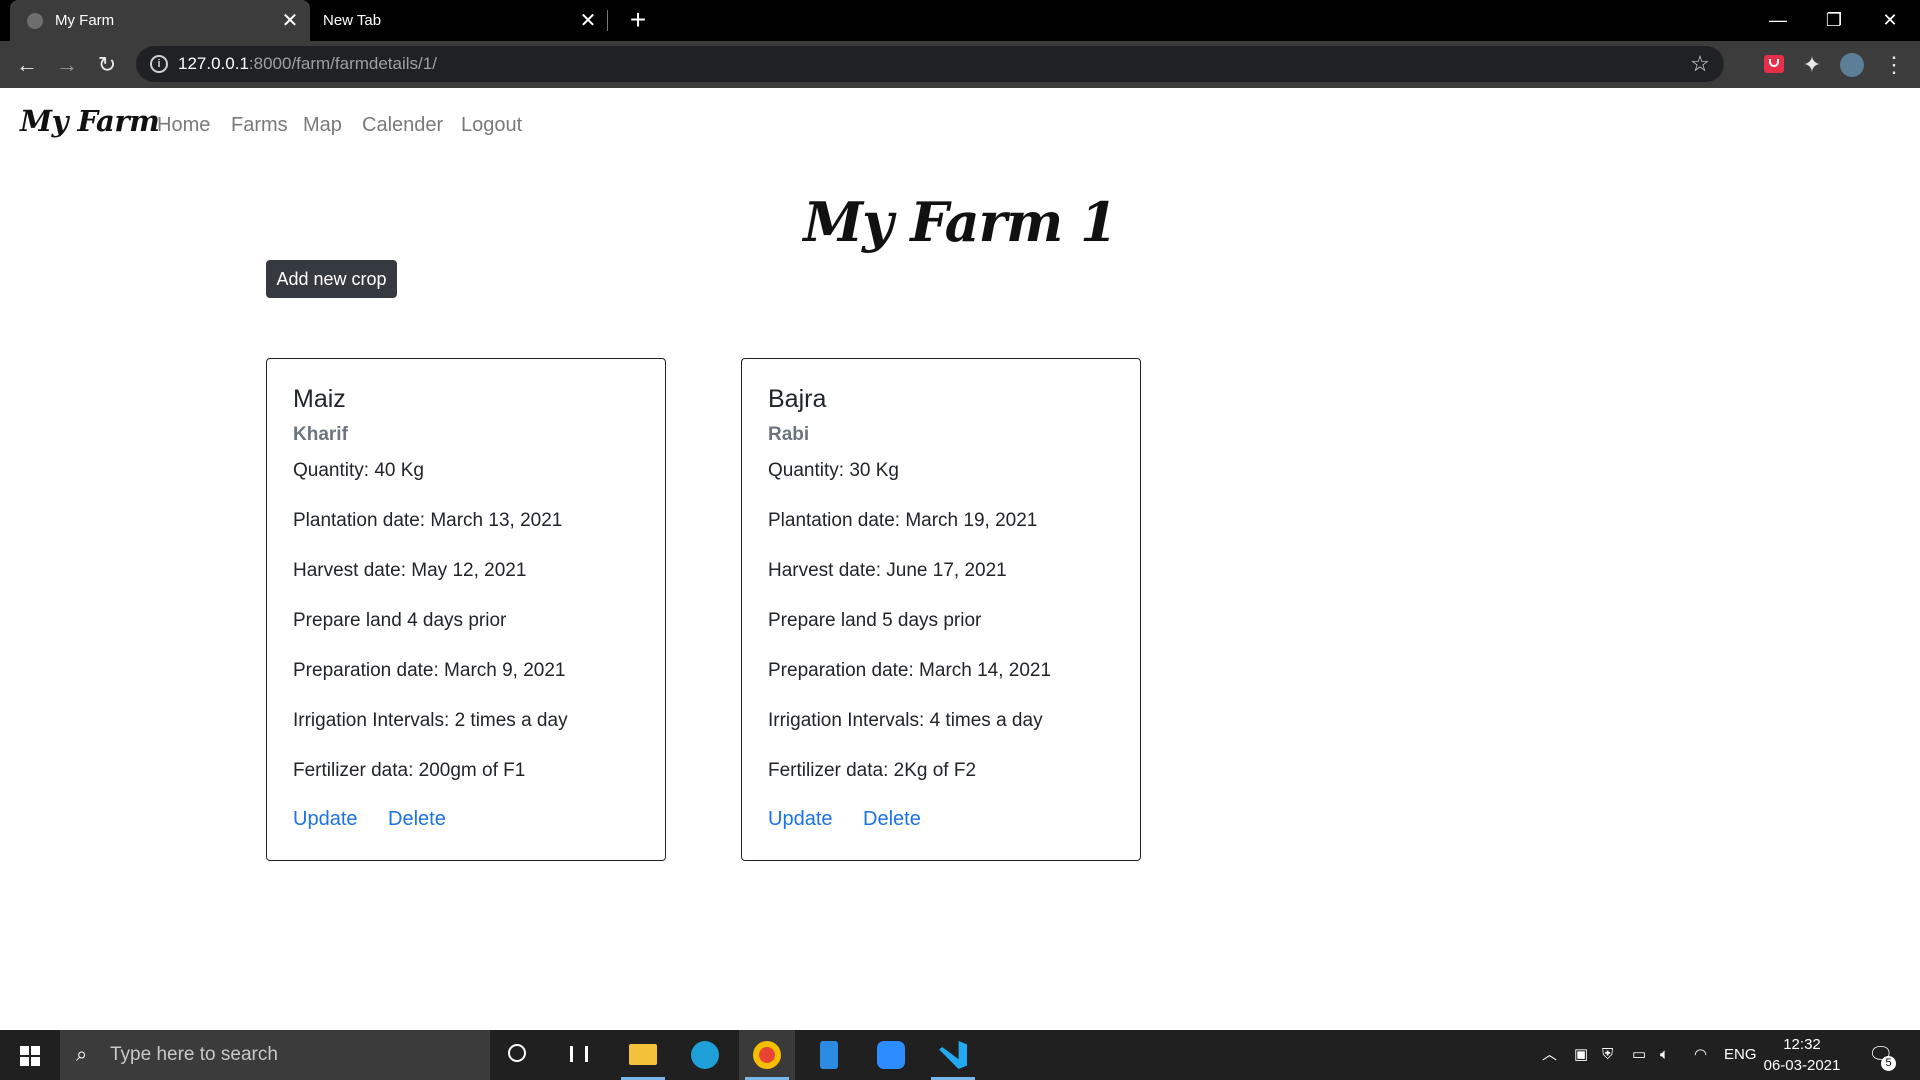 This screenshot has height=1080, width=1920. What do you see at coordinates (910, 670) in the screenshot?
I see `crop-preparation-date: Preparation date: March 14, 2021` at bounding box center [910, 670].